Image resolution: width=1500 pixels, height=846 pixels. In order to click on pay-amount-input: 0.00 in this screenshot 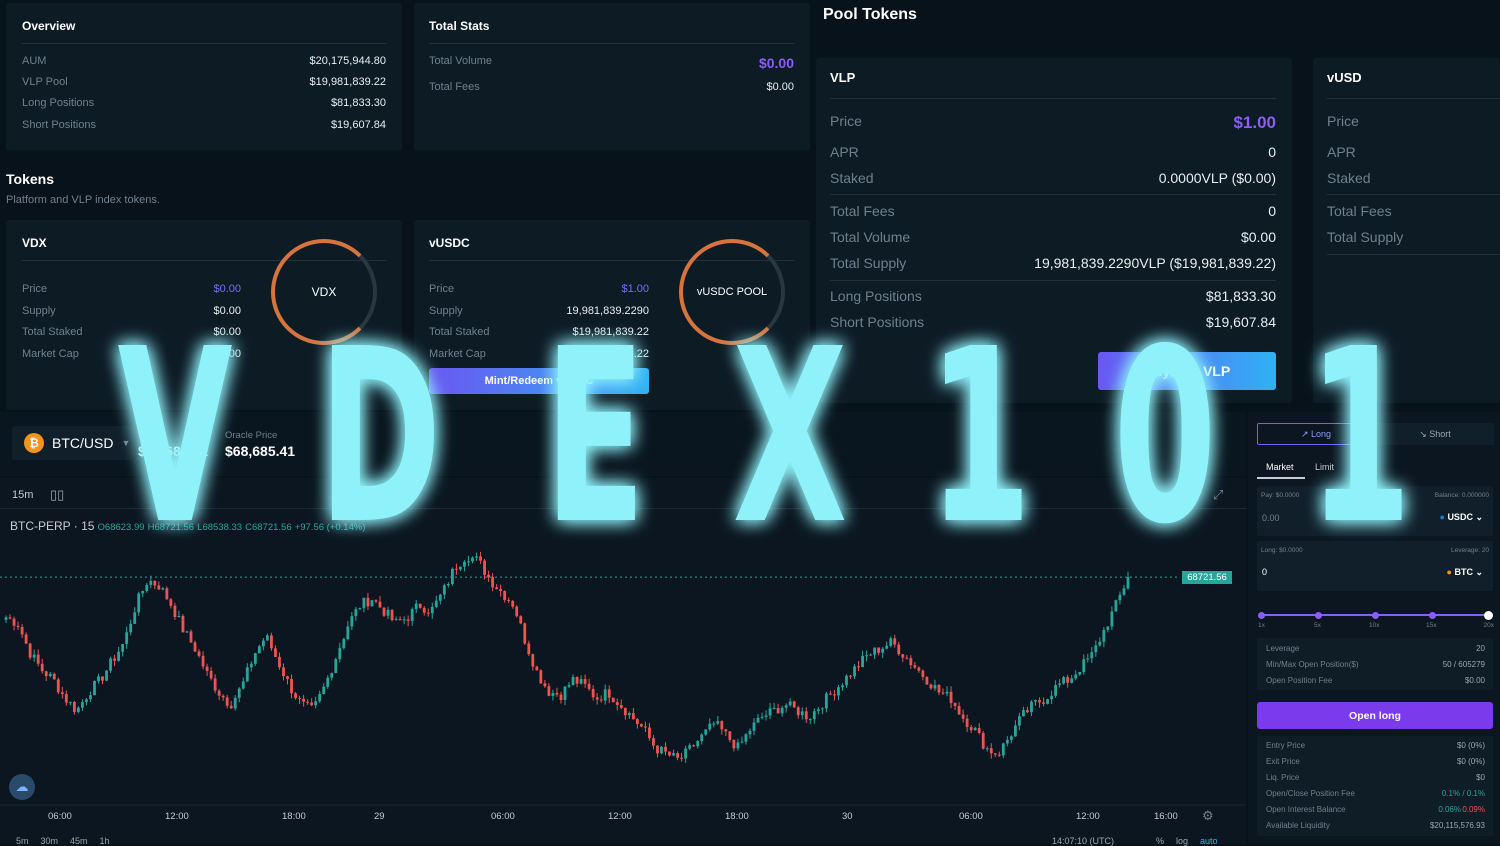, I will do `click(1271, 518)`.